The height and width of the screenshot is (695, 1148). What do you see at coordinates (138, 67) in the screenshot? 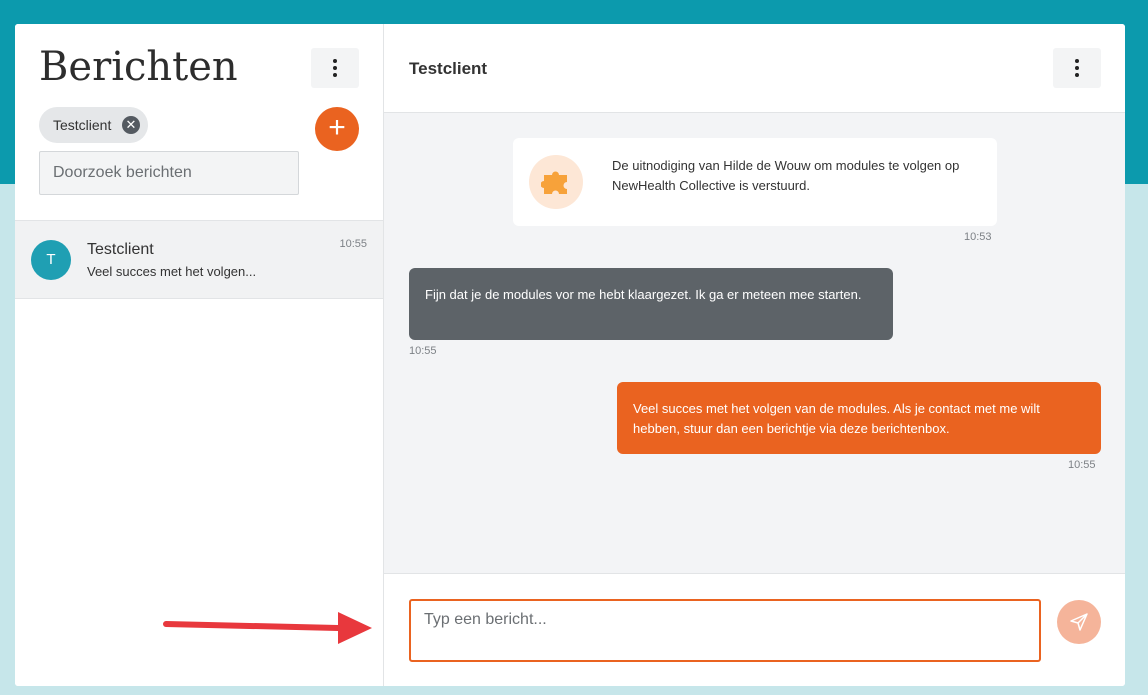
I see `page-title: Berichten` at bounding box center [138, 67].